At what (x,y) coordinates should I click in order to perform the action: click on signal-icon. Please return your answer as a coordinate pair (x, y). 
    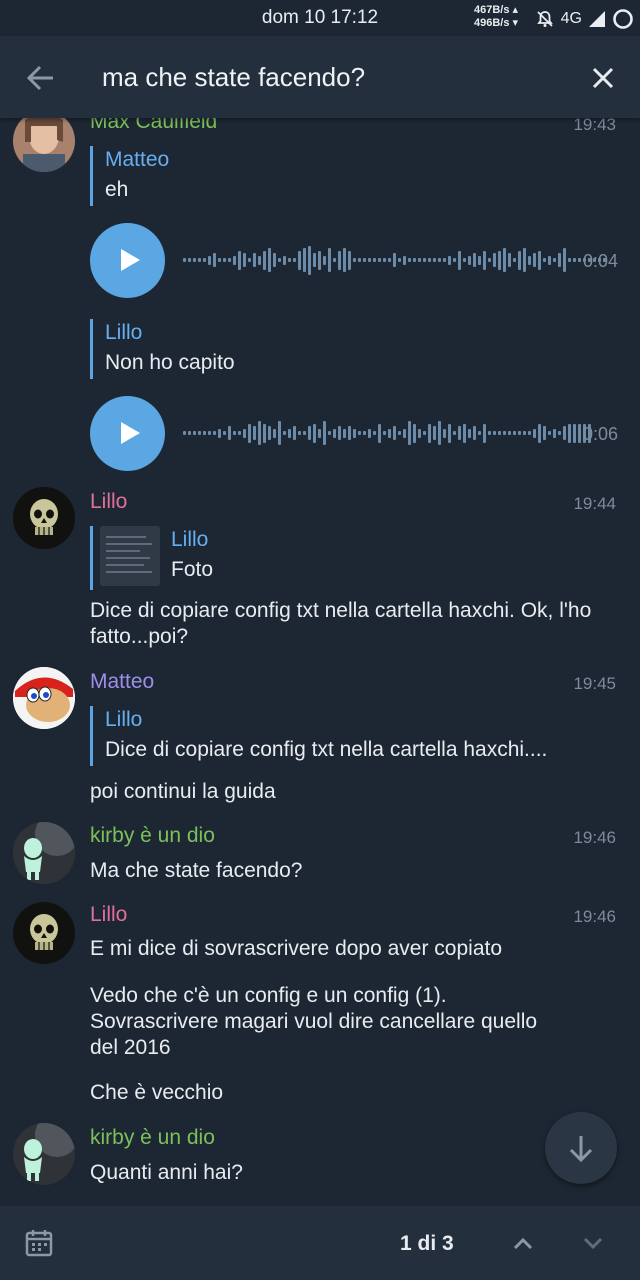
    Looking at the image, I should click on (597, 19).